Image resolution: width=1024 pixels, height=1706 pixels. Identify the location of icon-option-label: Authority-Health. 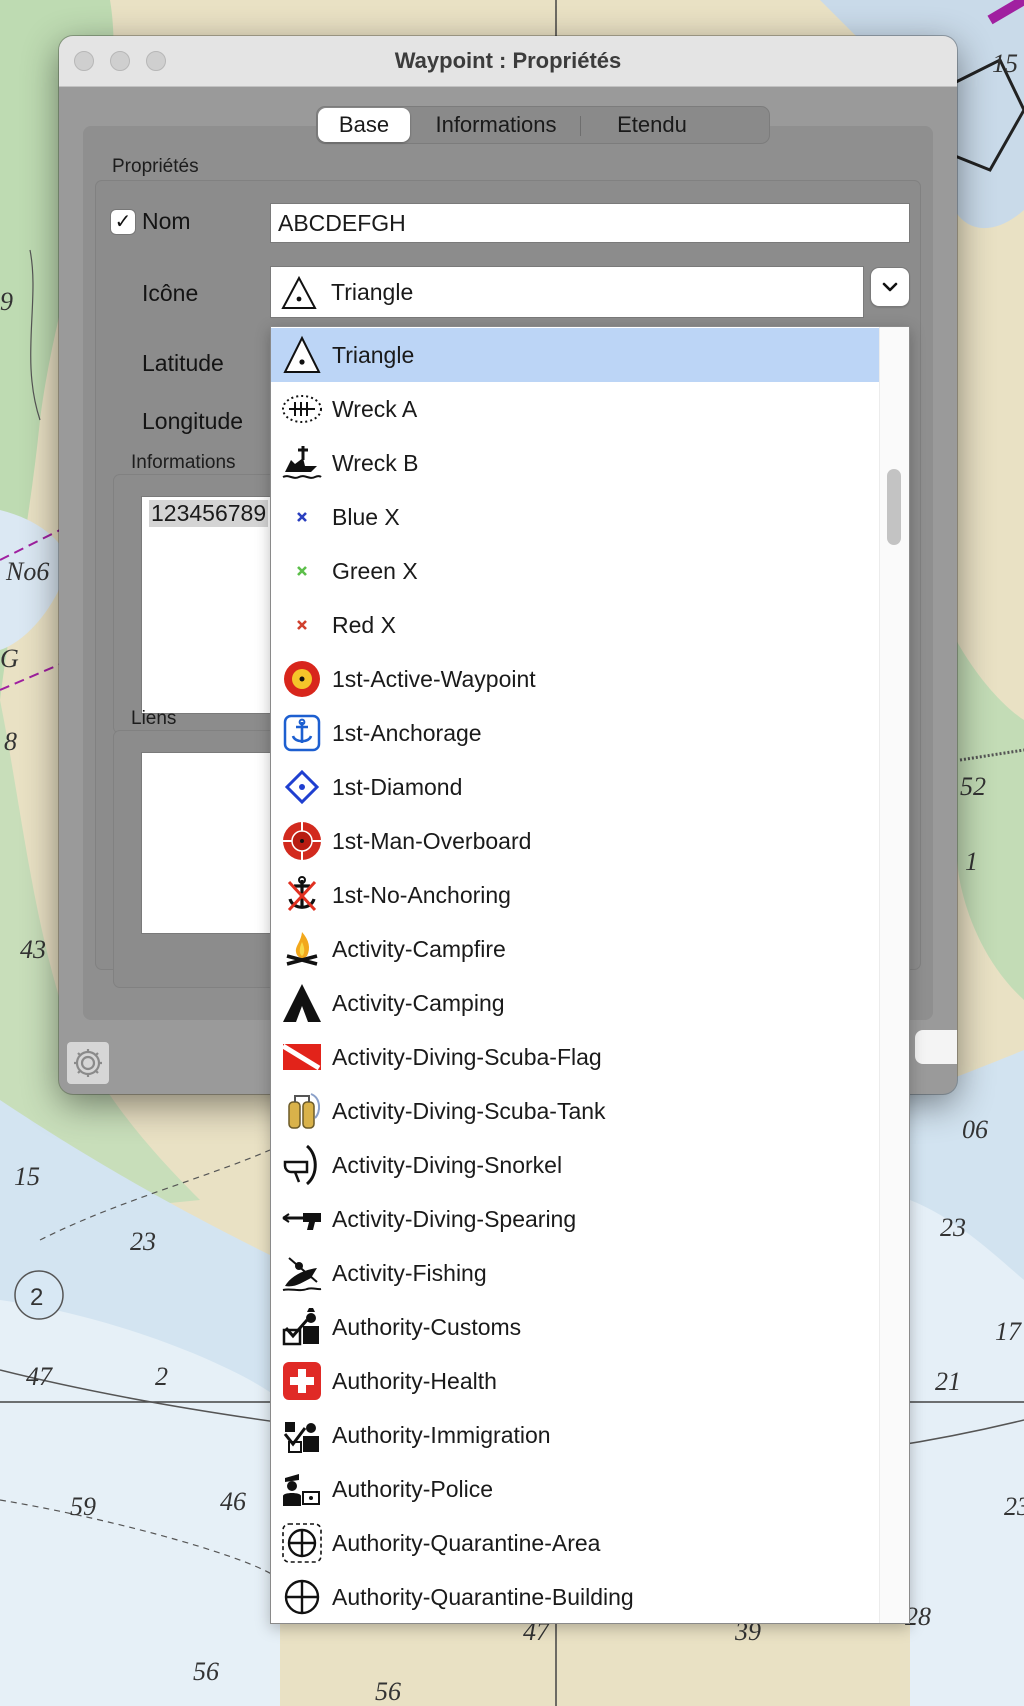
(414, 1381).